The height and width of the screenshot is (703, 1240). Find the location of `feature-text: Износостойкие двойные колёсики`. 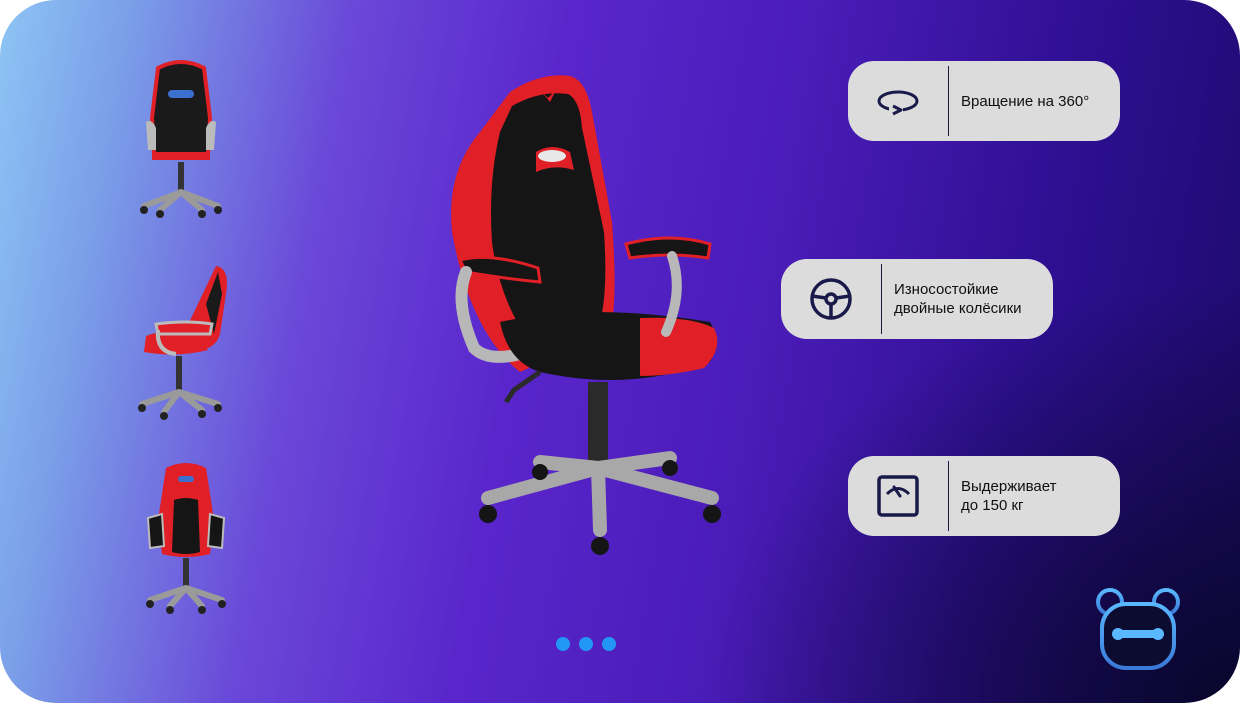

feature-text: Износостойкие двойные колёсики is located at coordinates (958, 299).